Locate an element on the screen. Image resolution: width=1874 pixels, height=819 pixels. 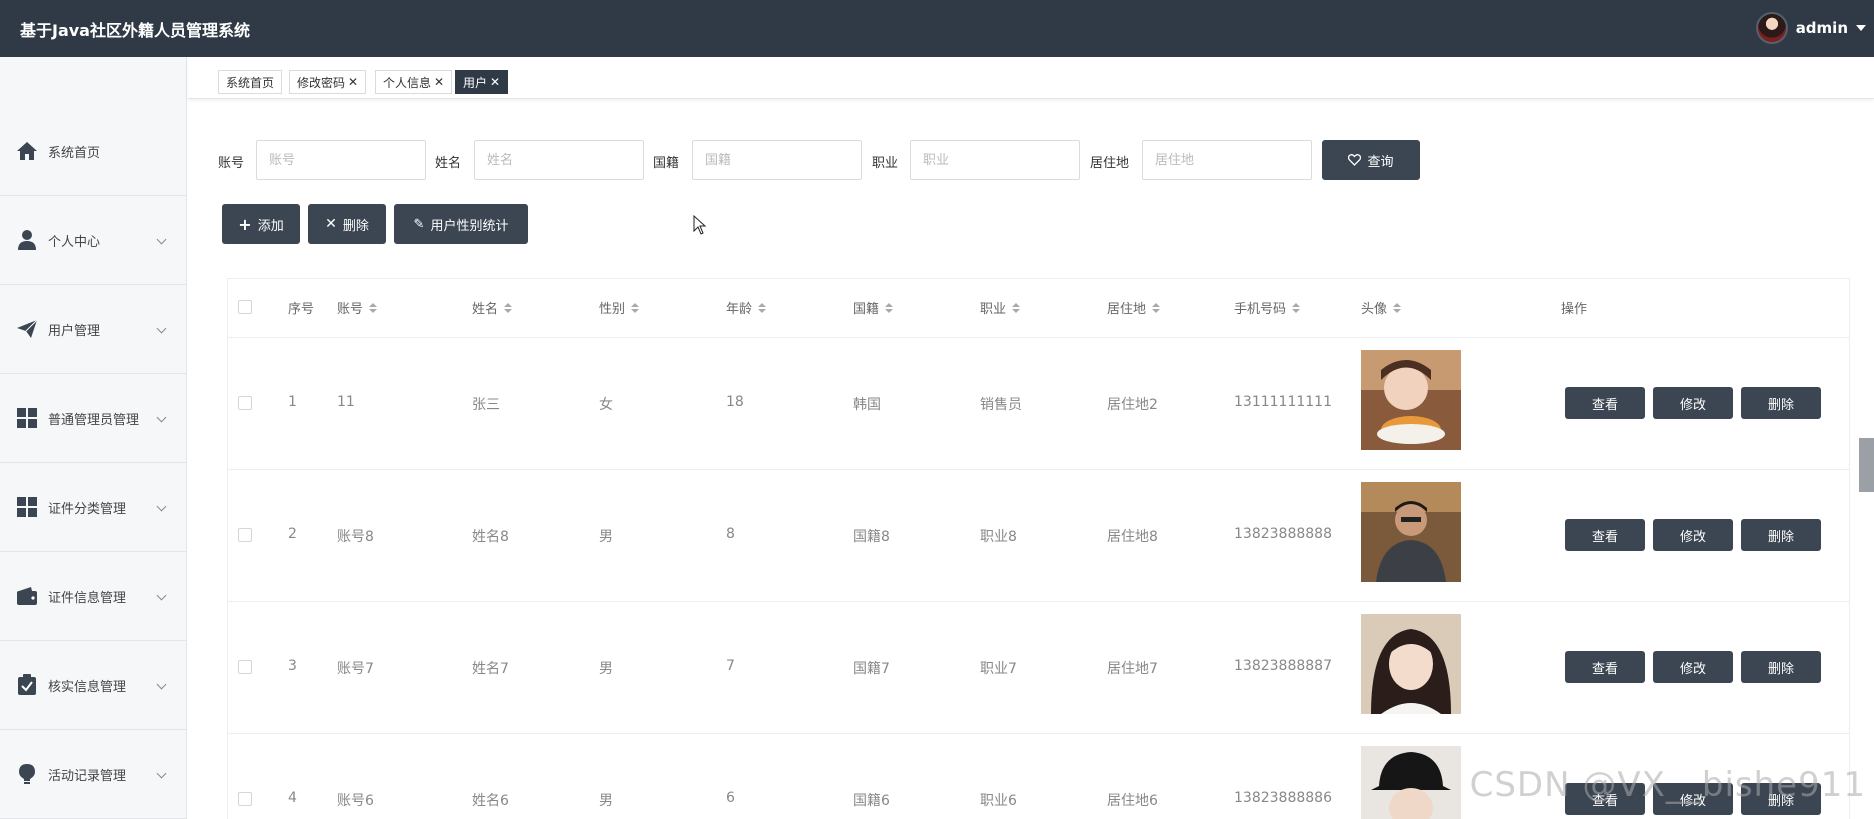
sidebar-item-activity-records: 活动记录管理 is located at coordinates (93, 774).